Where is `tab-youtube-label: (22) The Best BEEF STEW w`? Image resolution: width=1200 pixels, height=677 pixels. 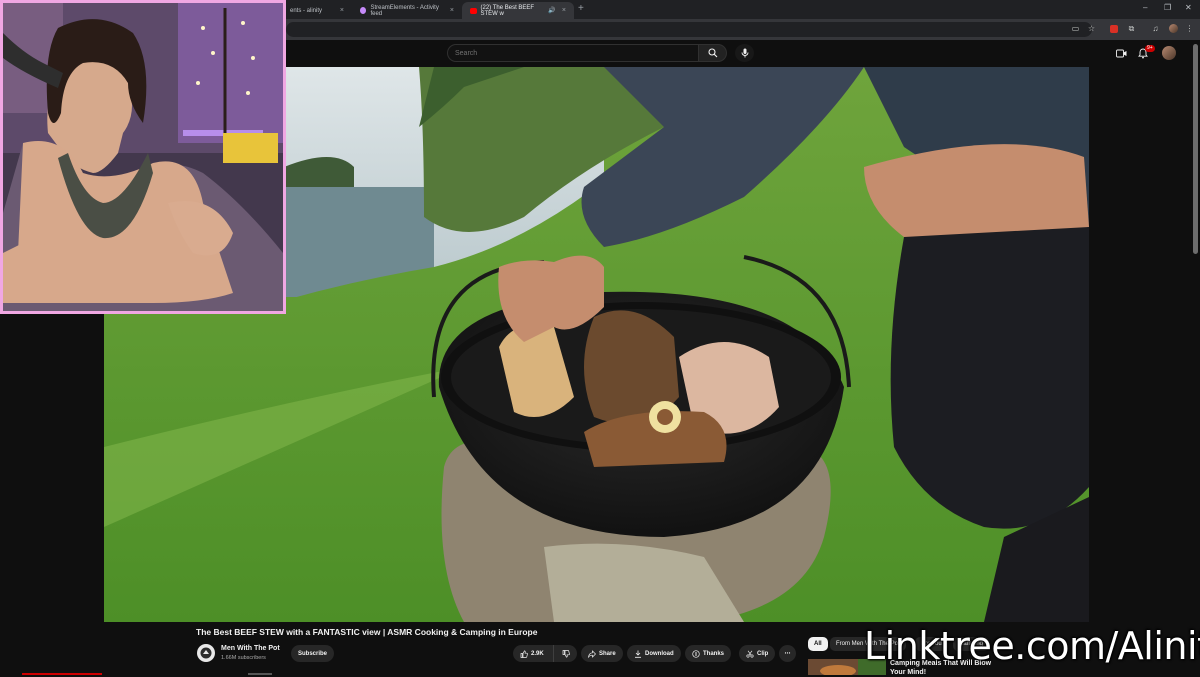 tab-youtube-label: (22) The Best BEEF STEW w is located at coordinates (507, 10).